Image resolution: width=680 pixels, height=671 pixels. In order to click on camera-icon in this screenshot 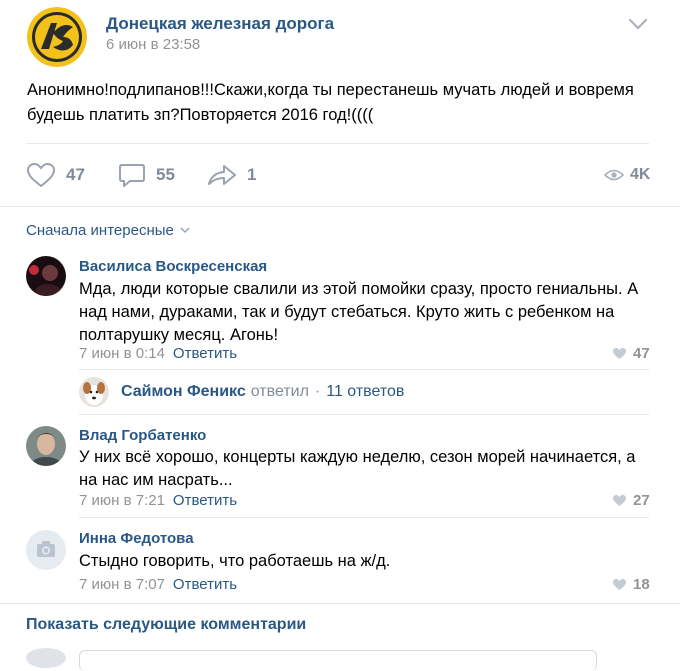, I will do `click(46, 549)`.